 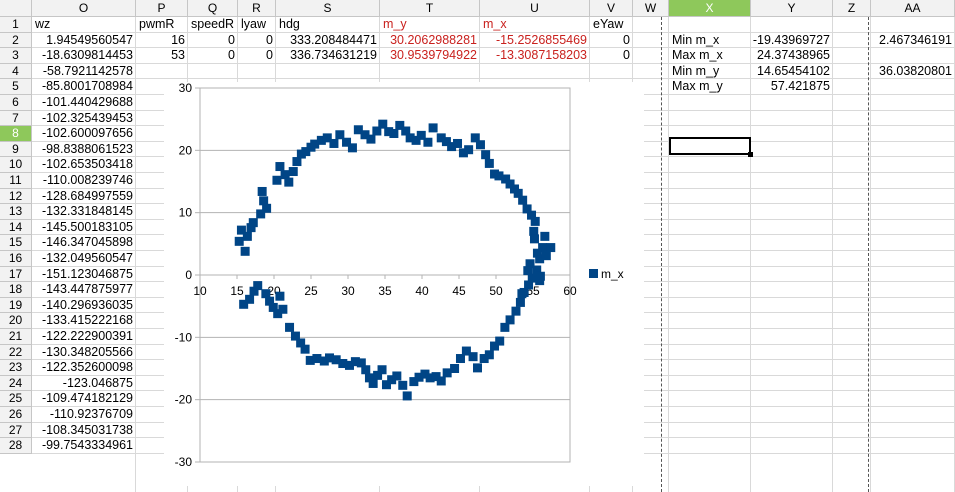 I want to click on cell-y2: -19.43969727, so click(x=792, y=41).